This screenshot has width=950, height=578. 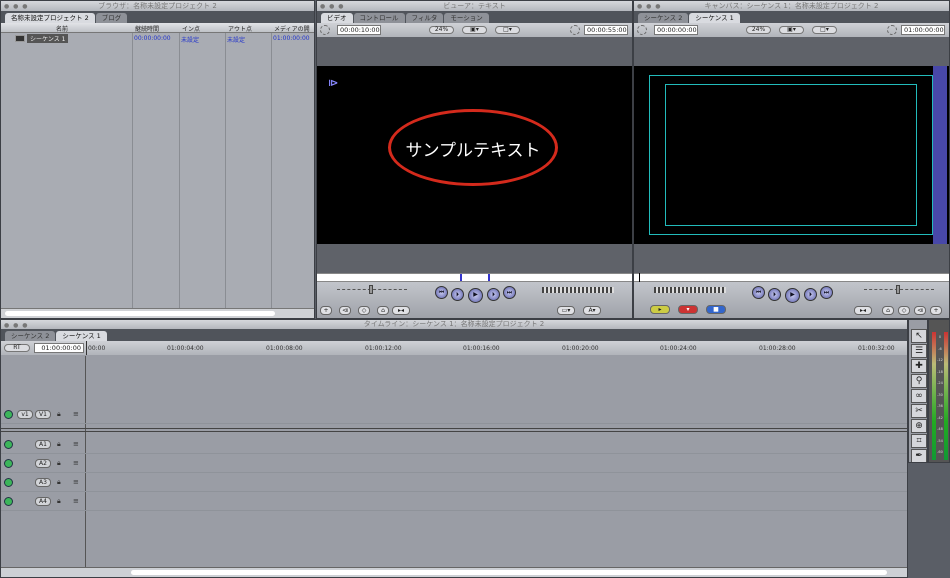 What do you see at coordinates (43, 463) in the screenshot?
I see `dest-patch: A2` at bounding box center [43, 463].